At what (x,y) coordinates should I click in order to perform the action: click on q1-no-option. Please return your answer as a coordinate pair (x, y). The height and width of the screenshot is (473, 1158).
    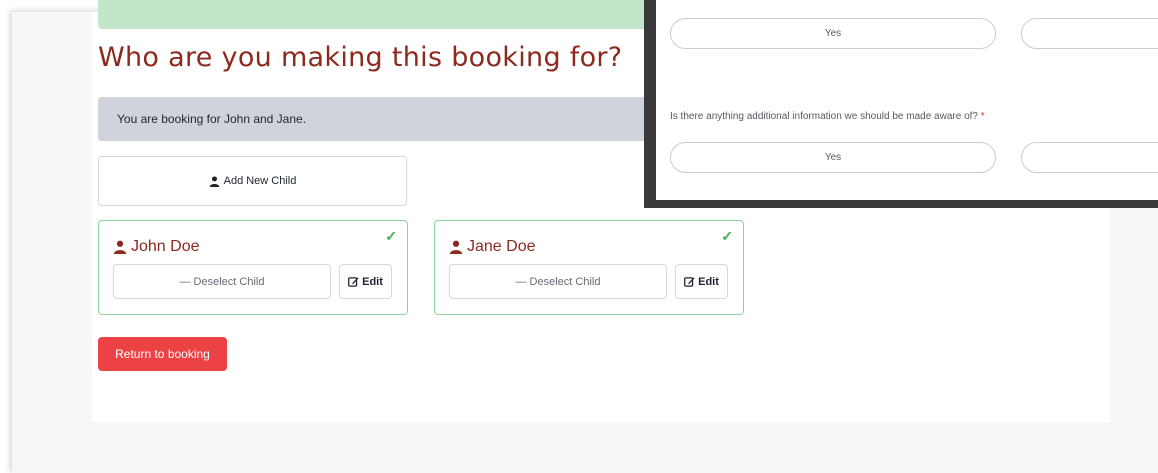
    Looking at the image, I should click on (1089, 33).